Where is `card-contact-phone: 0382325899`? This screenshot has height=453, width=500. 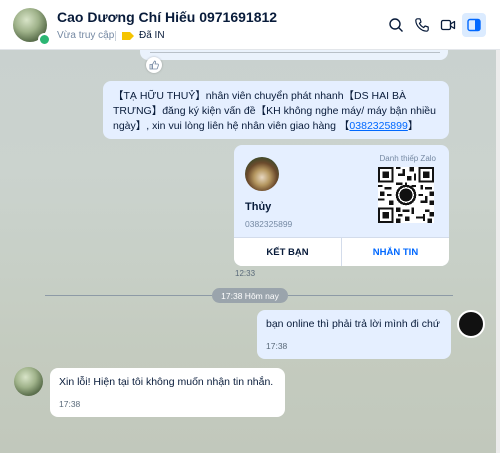 card-contact-phone: 0382325899 is located at coordinates (269, 224).